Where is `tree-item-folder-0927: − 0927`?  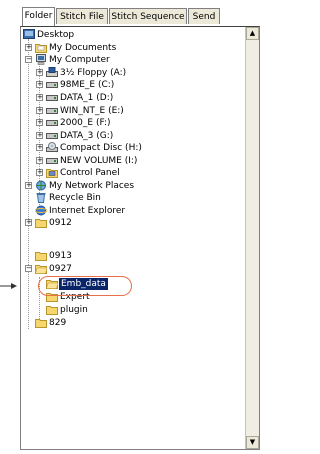
tree-item-folder-0927: − 0927 is located at coordinates (123, 269).